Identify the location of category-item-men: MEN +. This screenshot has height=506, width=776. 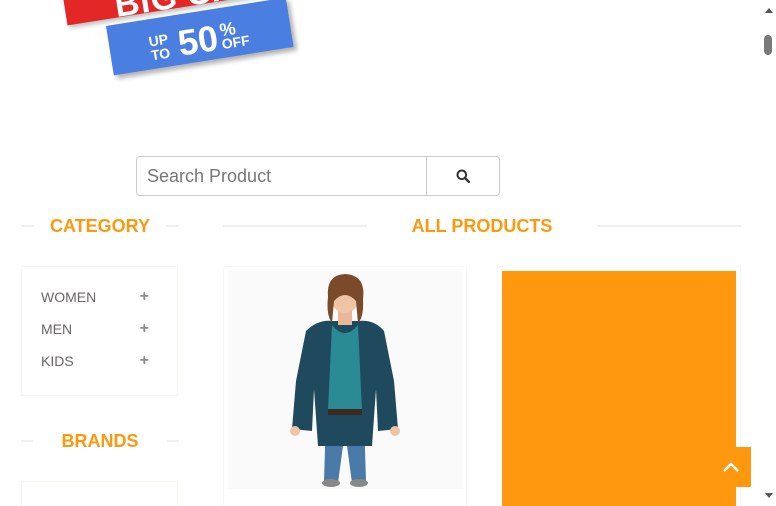
(99, 329).